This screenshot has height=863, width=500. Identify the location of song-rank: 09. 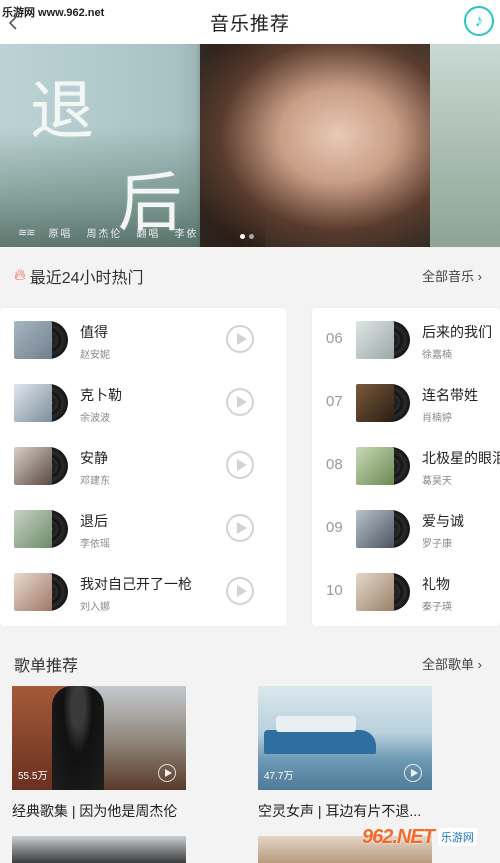
(334, 527).